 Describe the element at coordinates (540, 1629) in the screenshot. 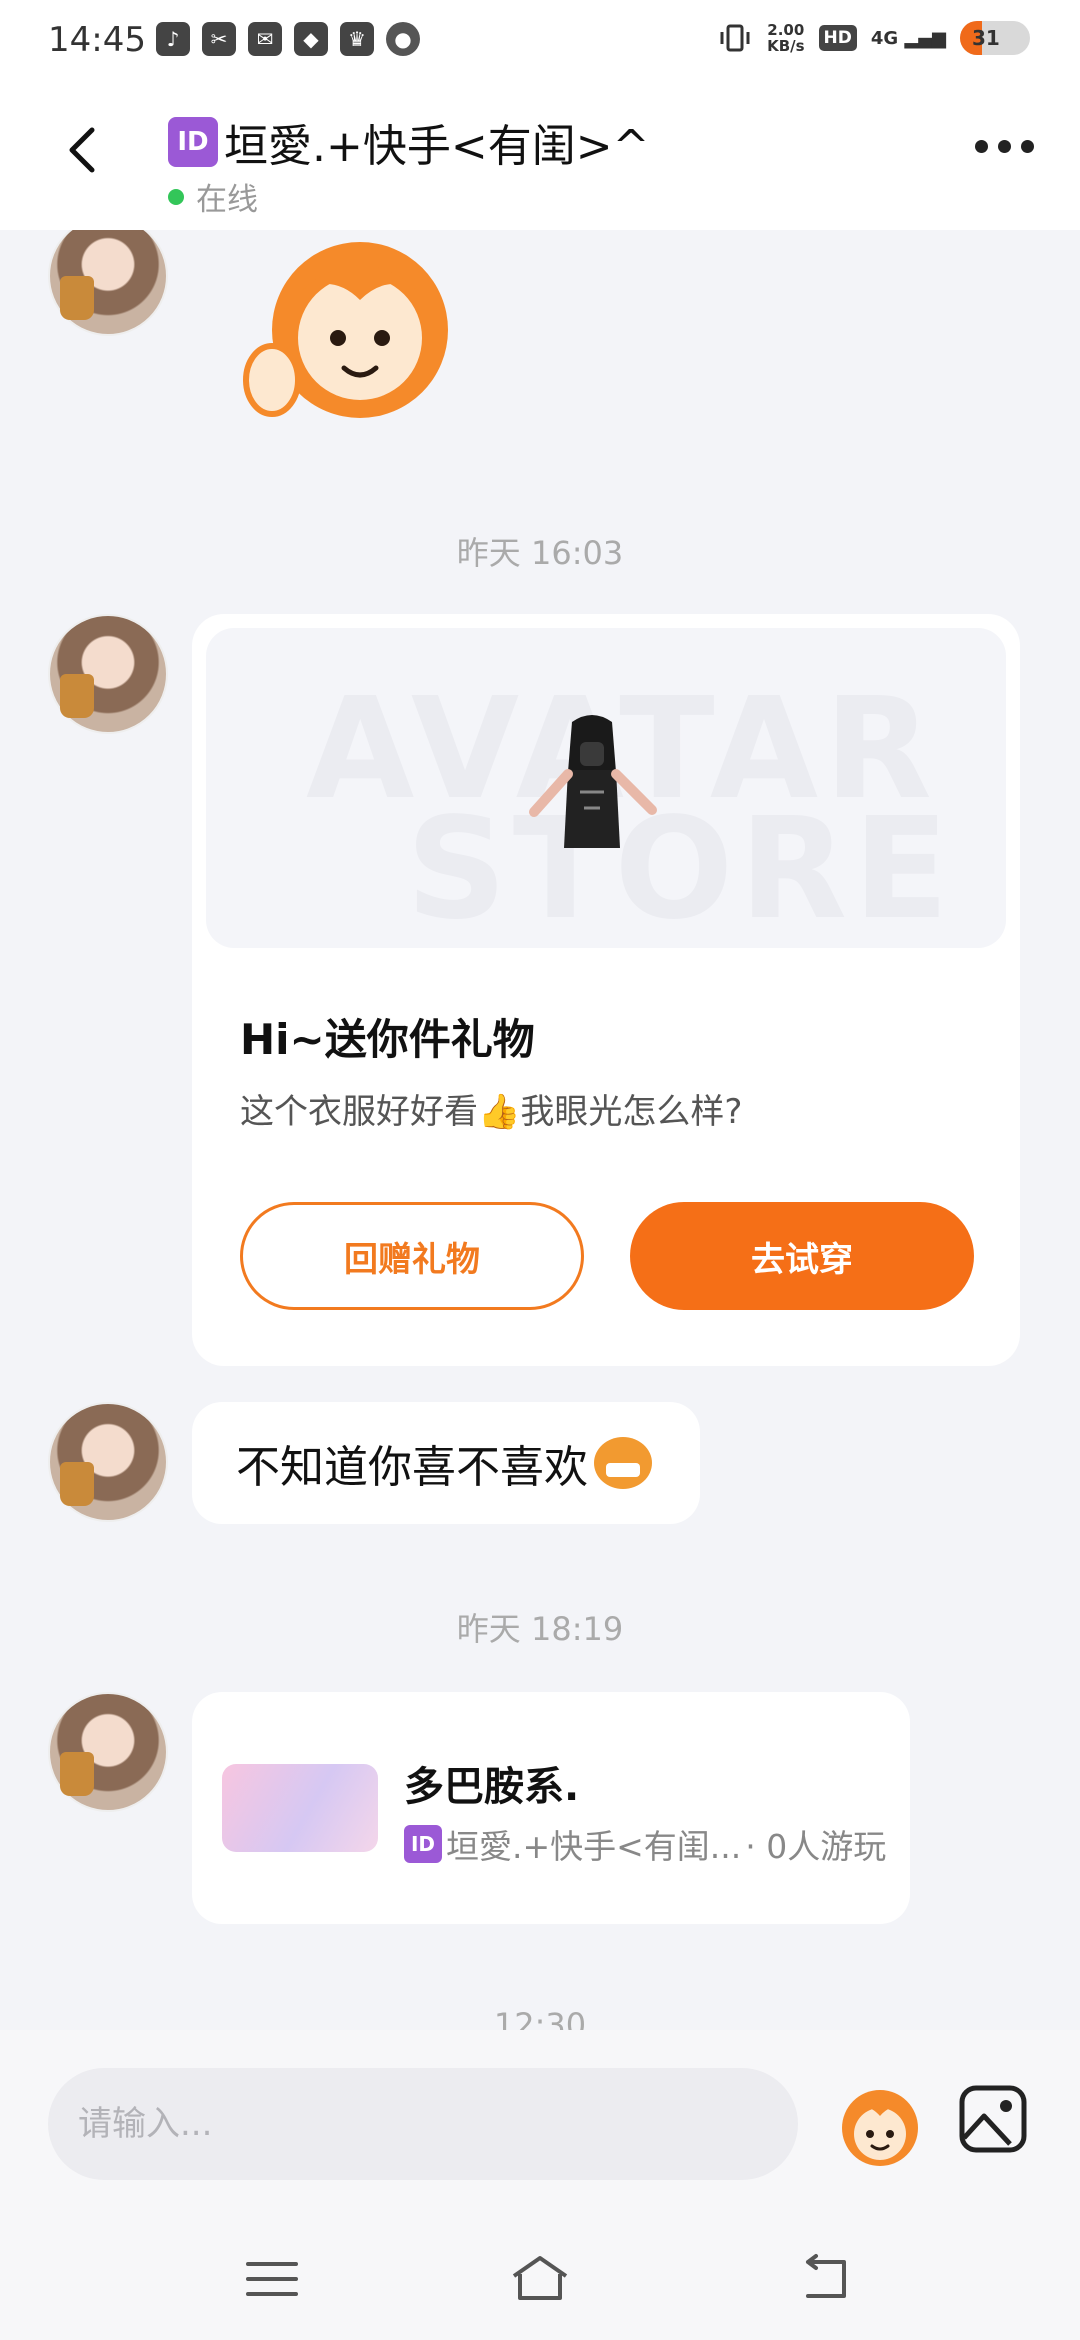

I see `timestamp: 昨天 18:19` at that location.